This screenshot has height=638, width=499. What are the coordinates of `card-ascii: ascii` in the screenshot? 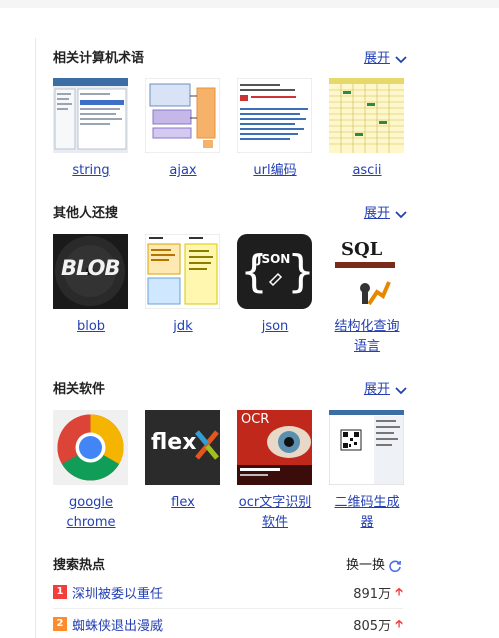 It's located at (367, 129).